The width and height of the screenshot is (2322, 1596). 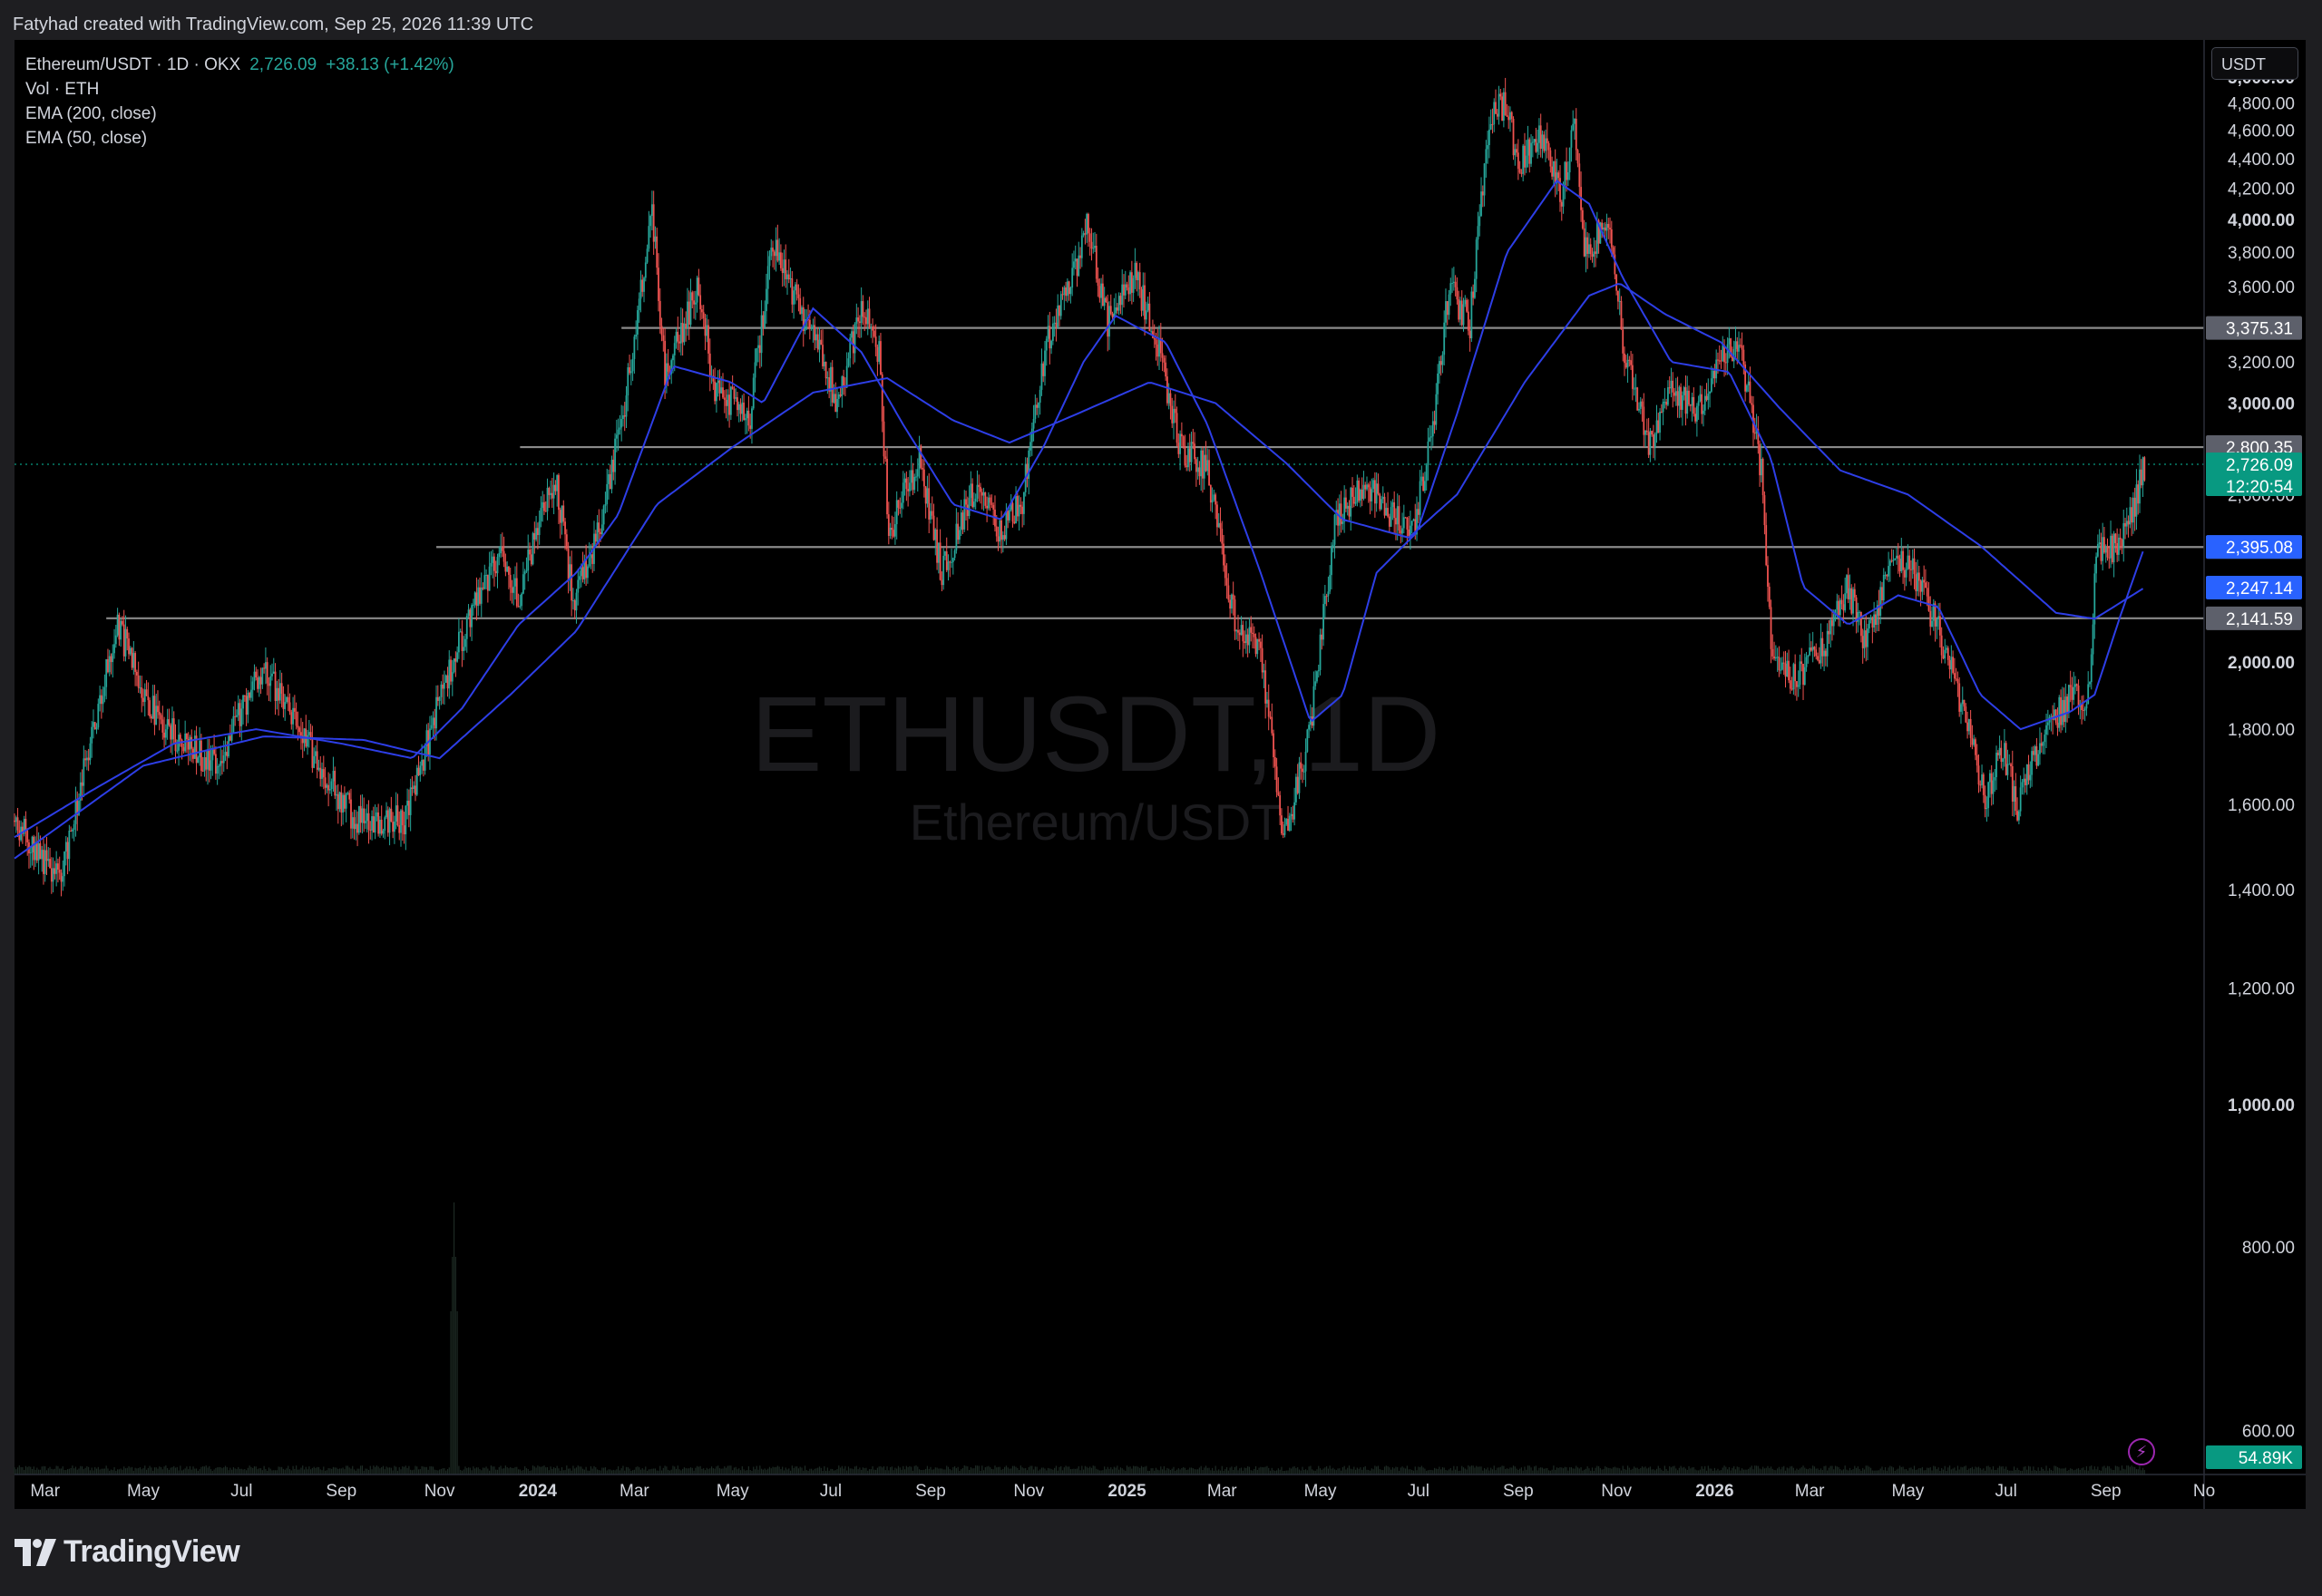 I want to click on currency-button: USDT, so click(x=2254, y=63).